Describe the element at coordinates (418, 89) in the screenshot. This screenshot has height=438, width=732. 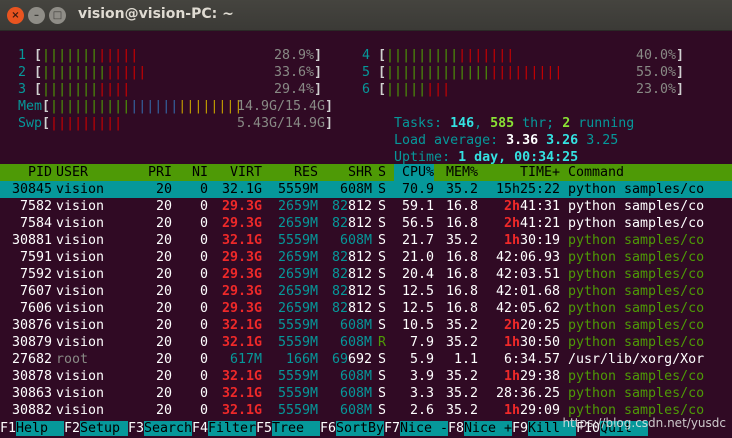
I see `cpu-meter-6-bar-fill: ||||||||` at that location.